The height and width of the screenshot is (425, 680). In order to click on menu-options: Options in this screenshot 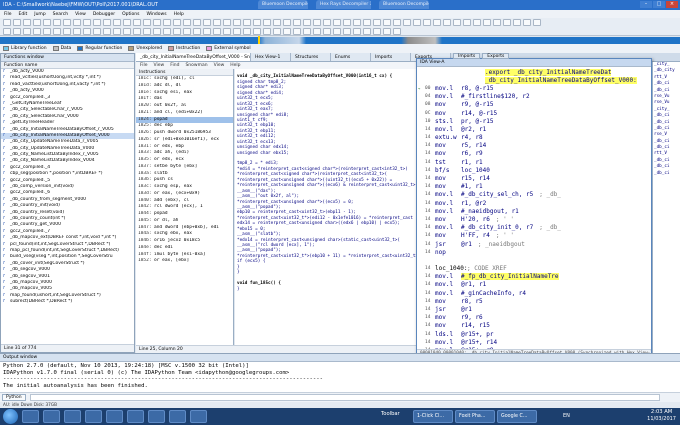, I will do `click(130, 14)`.